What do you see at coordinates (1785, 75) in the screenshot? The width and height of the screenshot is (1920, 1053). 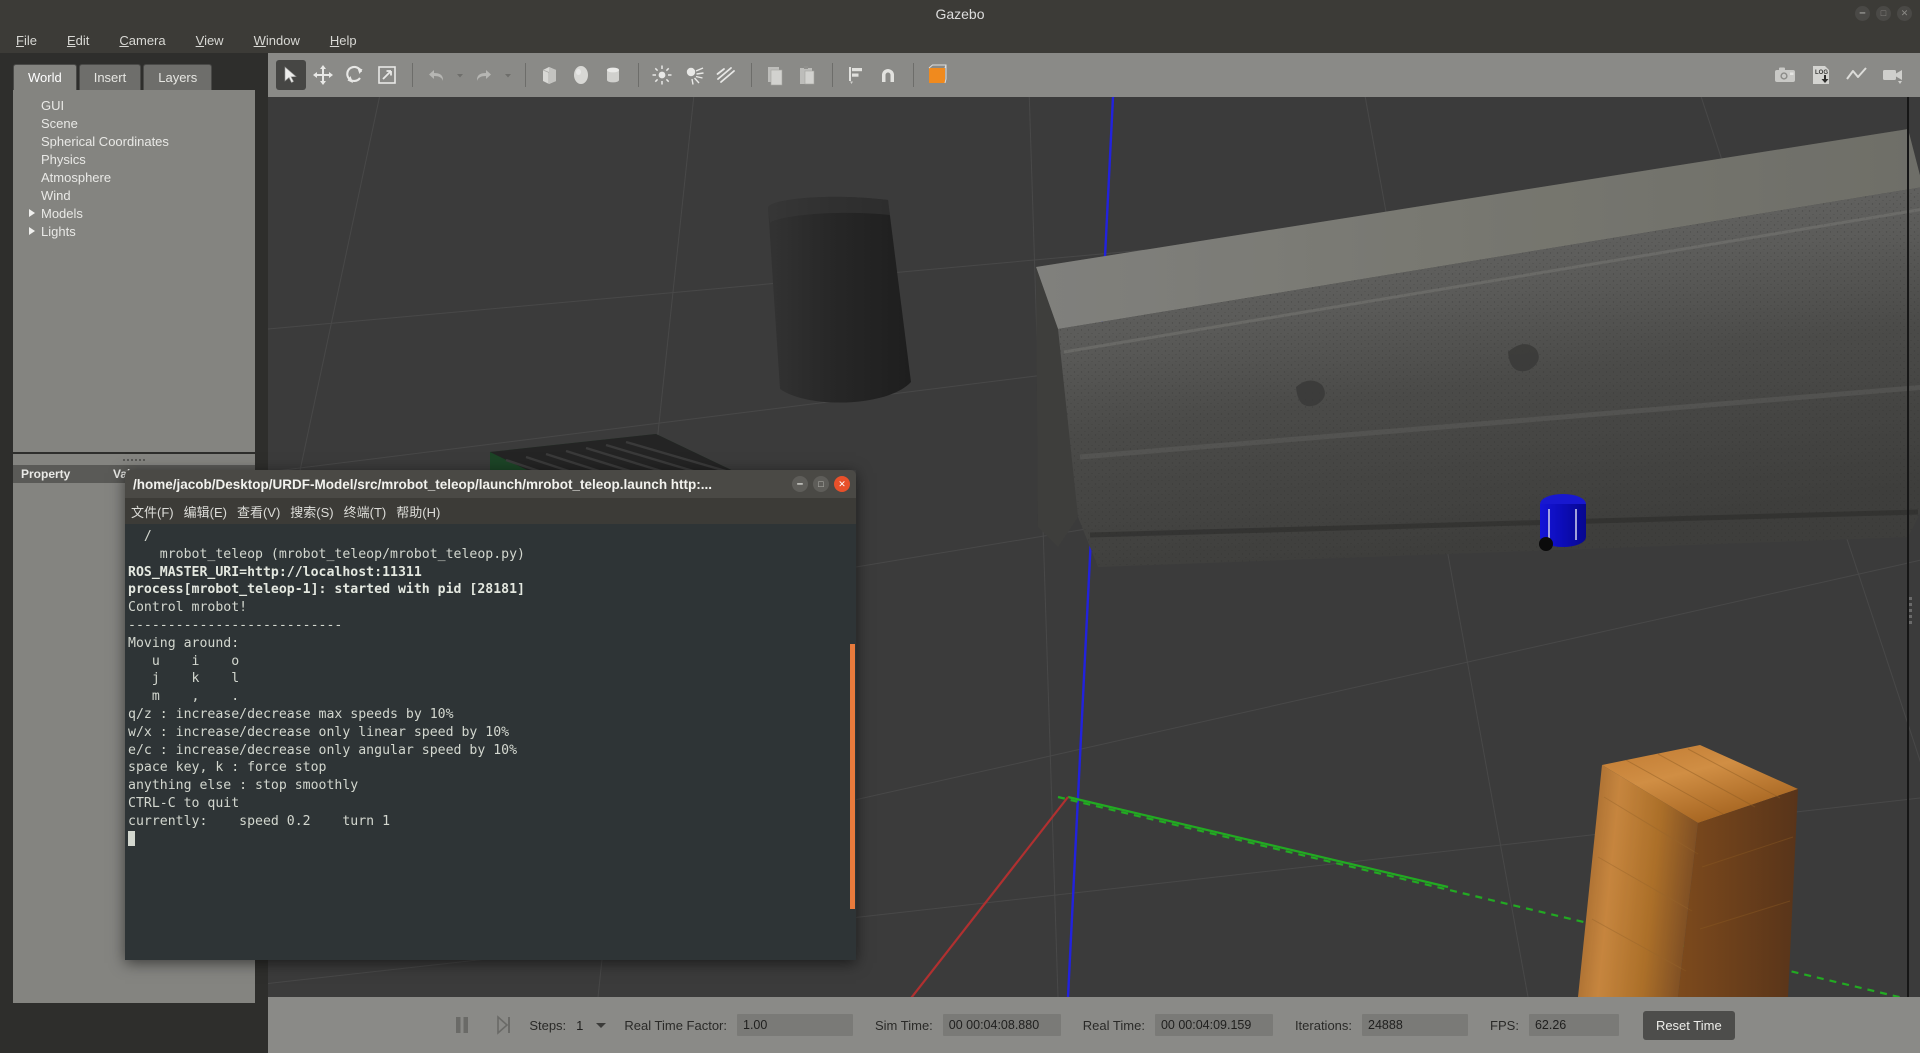 I see `screenshot-button` at bounding box center [1785, 75].